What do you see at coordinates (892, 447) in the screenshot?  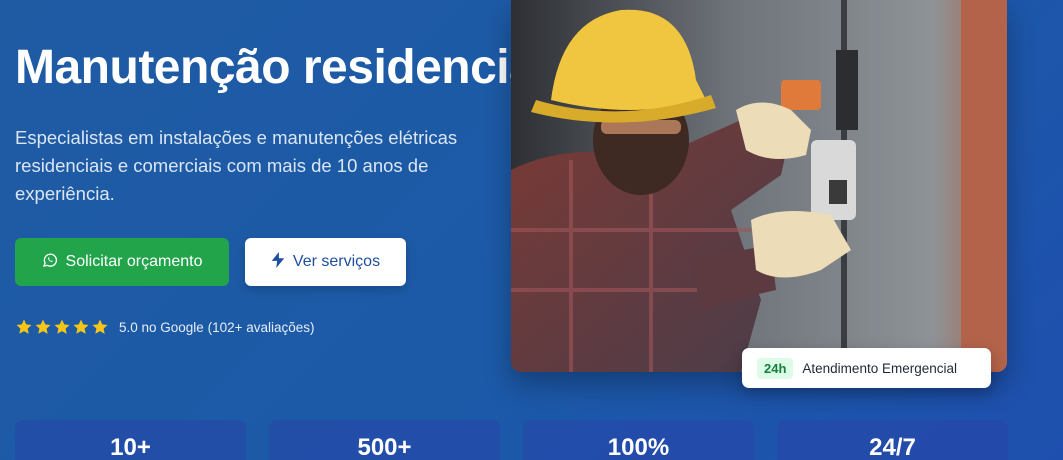 I see `stat-value: 24/7` at bounding box center [892, 447].